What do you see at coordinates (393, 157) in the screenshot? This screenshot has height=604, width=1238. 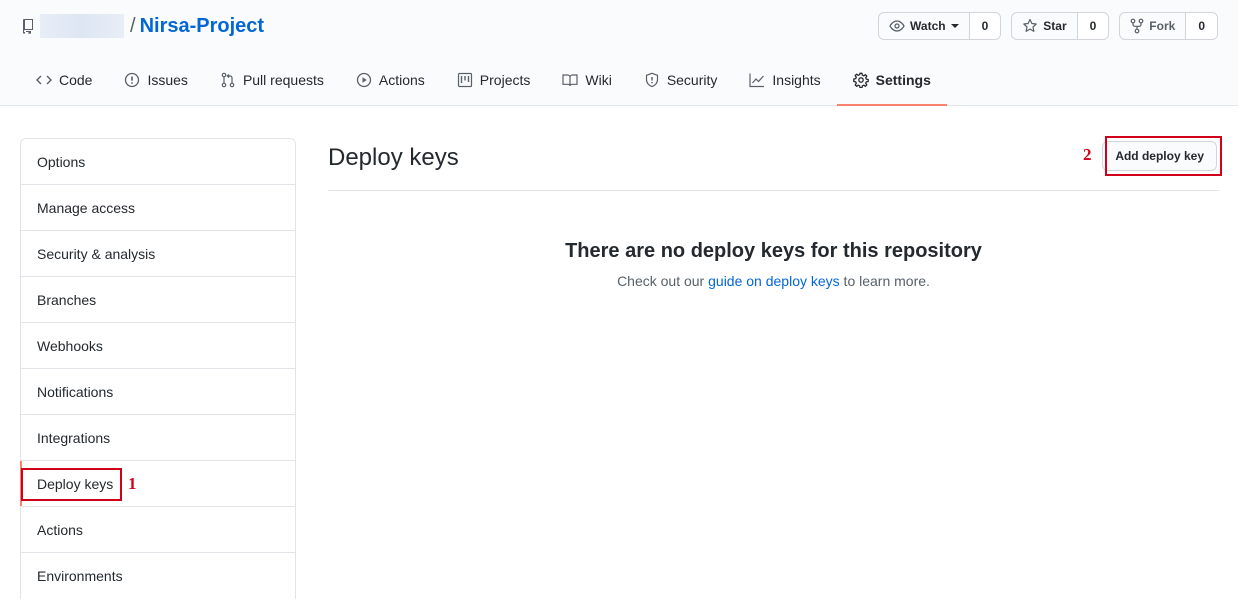 I see `page-title: Deploy keys` at bounding box center [393, 157].